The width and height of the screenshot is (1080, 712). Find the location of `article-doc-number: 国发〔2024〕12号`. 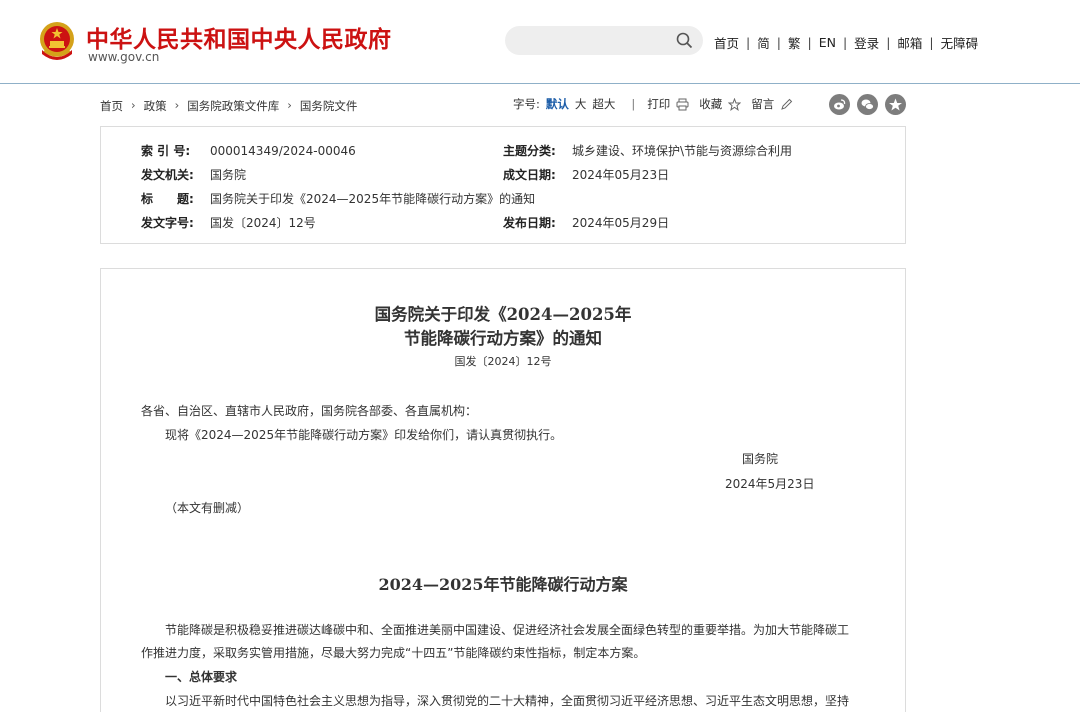

article-doc-number: 国发〔2024〕12号 is located at coordinates (503, 361).